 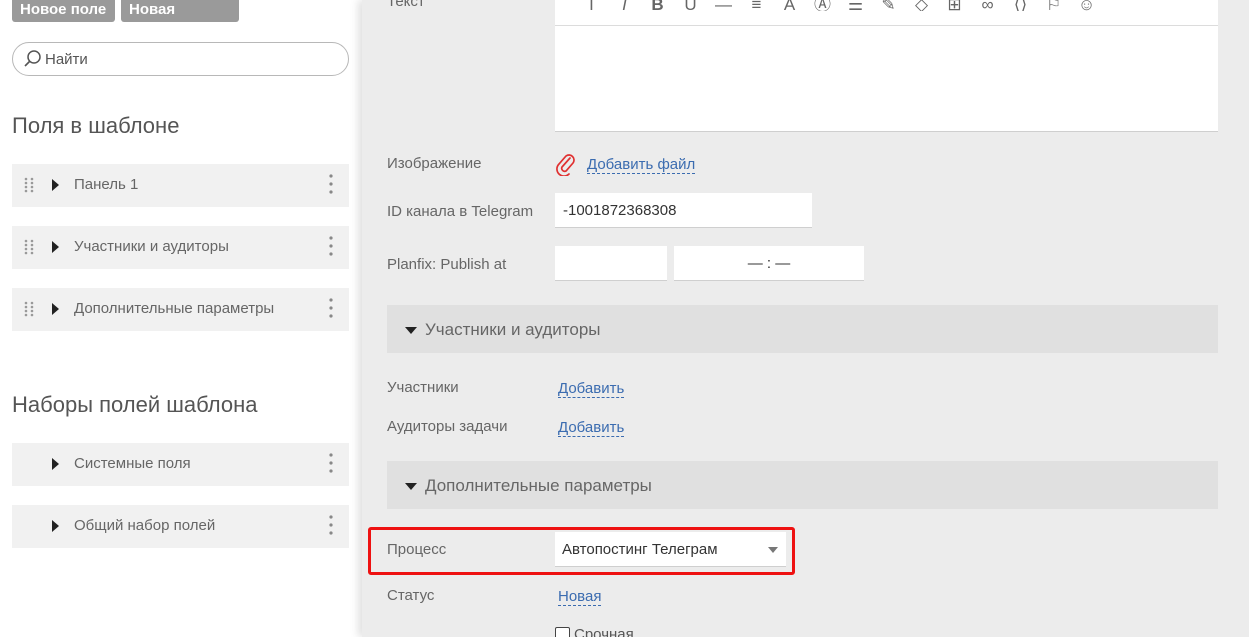 What do you see at coordinates (96, 125) in the screenshot?
I see `template-fields-title: Поля в шаблоне` at bounding box center [96, 125].